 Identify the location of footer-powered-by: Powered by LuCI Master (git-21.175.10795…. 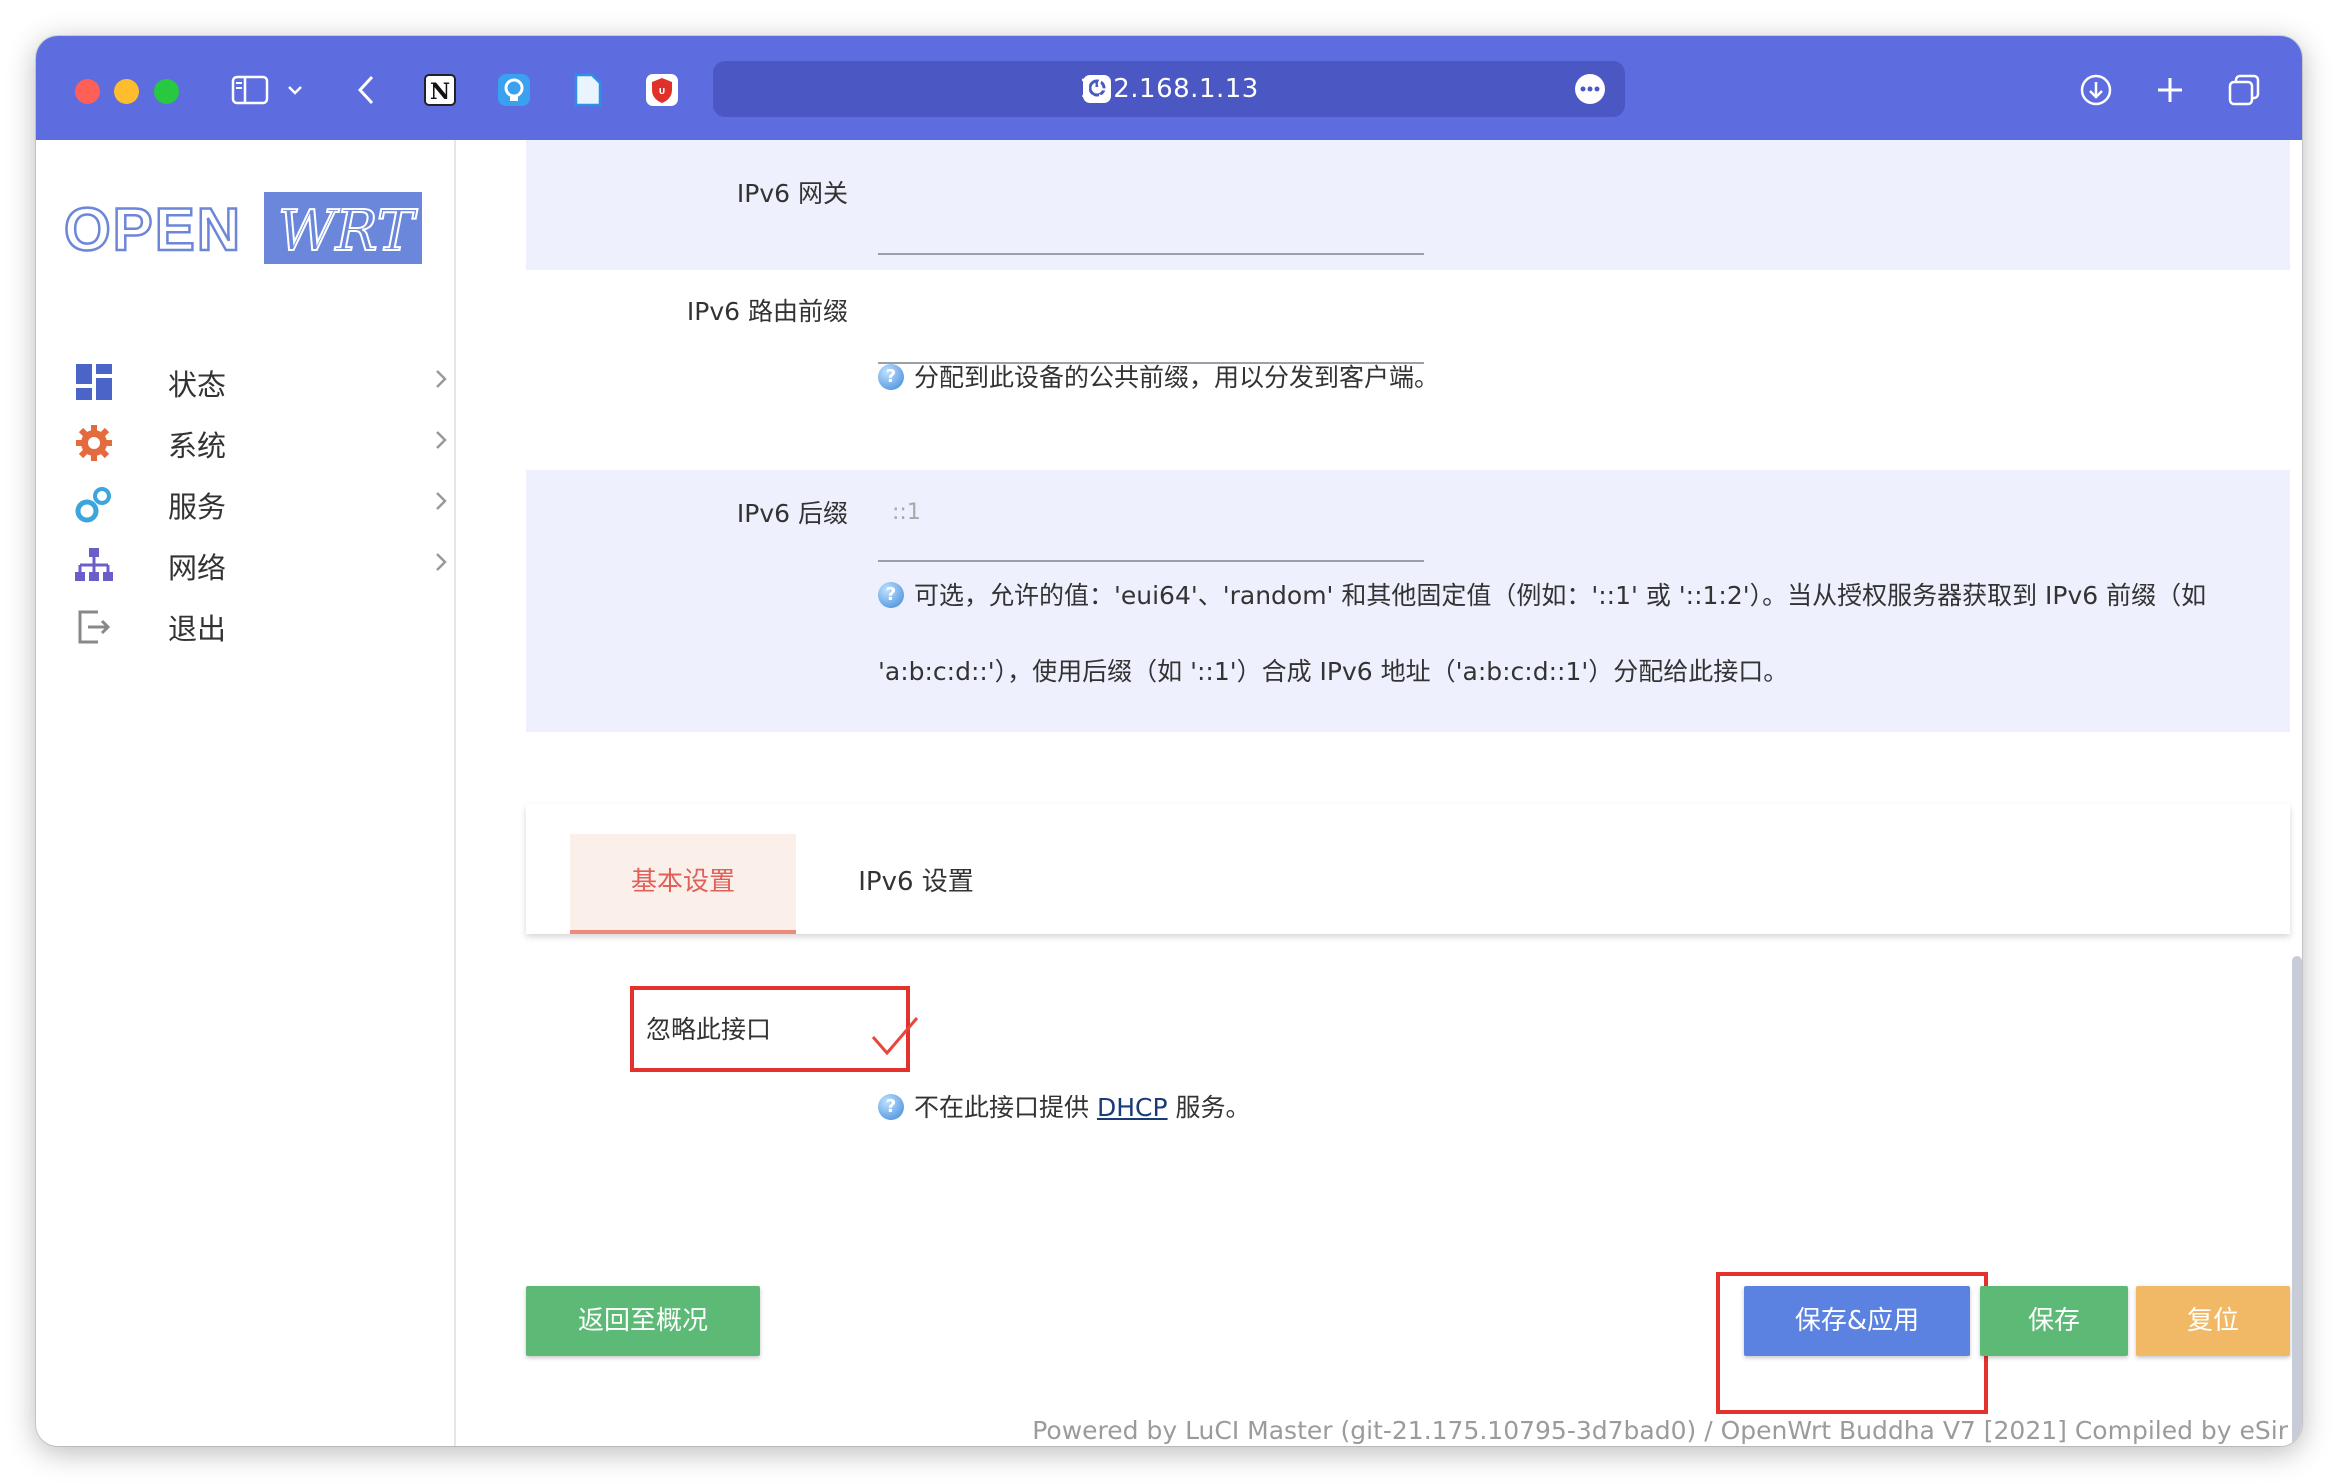
(1660, 1430).